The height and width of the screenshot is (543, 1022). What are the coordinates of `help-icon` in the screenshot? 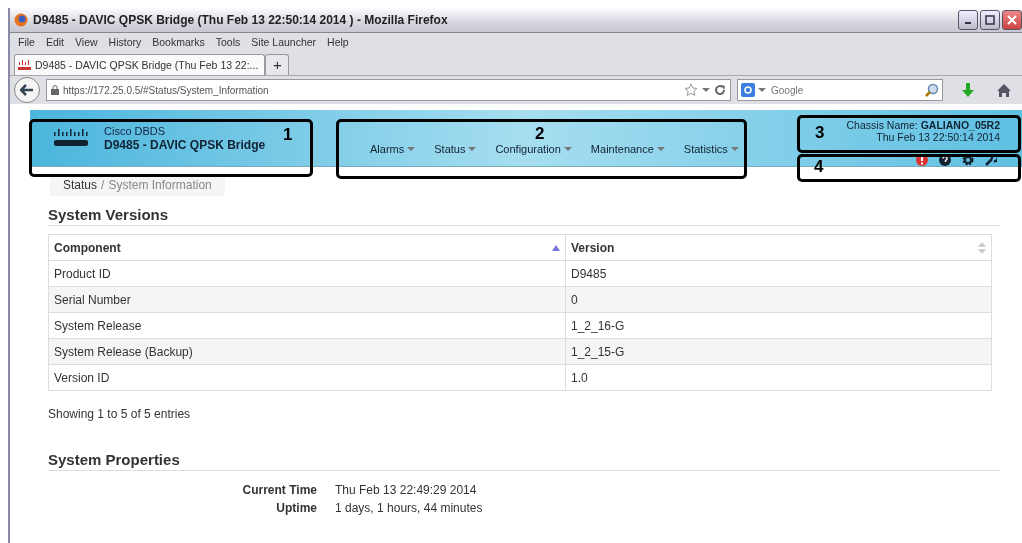 It's located at (945, 160).